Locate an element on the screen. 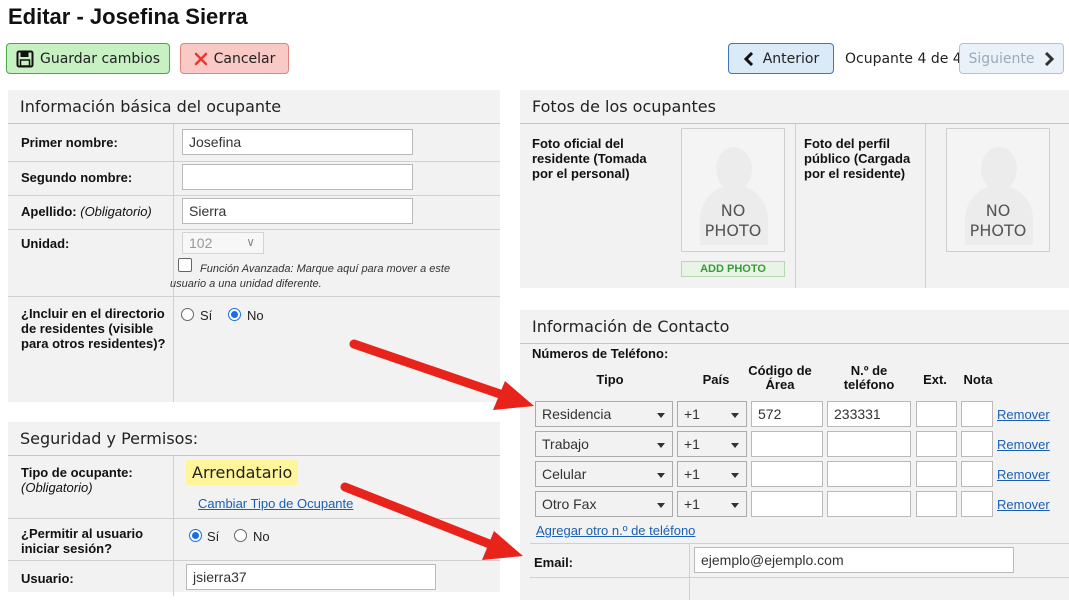  arrow-to-email is located at coordinates (431, 521).